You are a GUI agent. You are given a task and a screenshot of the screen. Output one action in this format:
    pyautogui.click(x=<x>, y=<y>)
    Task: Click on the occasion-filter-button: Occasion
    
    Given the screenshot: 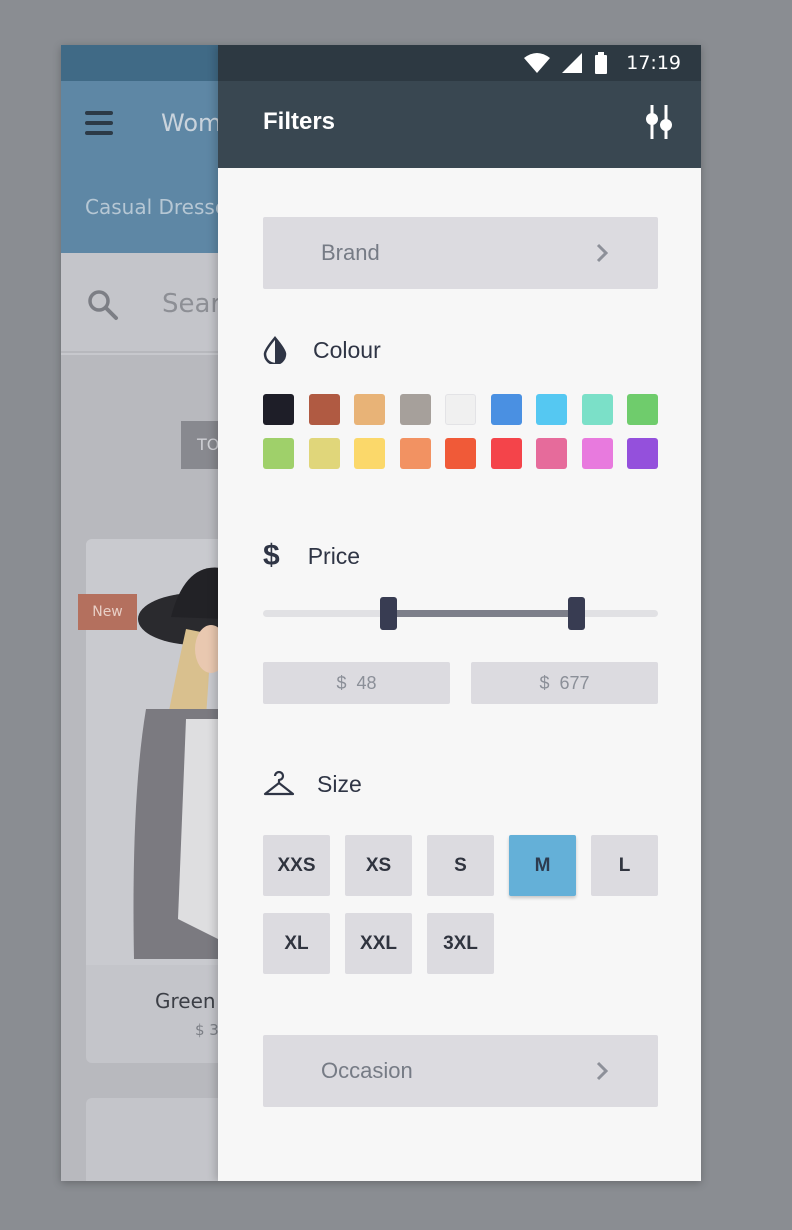 What is the action you would take?
    pyautogui.click(x=460, y=1071)
    